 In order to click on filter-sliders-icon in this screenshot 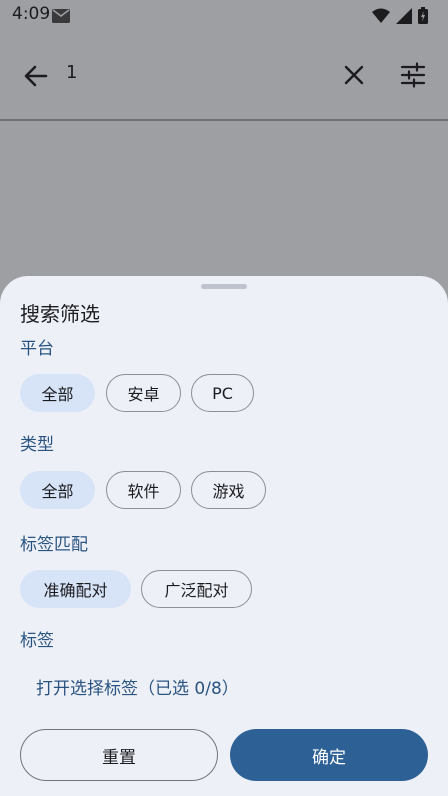, I will do `click(413, 75)`.